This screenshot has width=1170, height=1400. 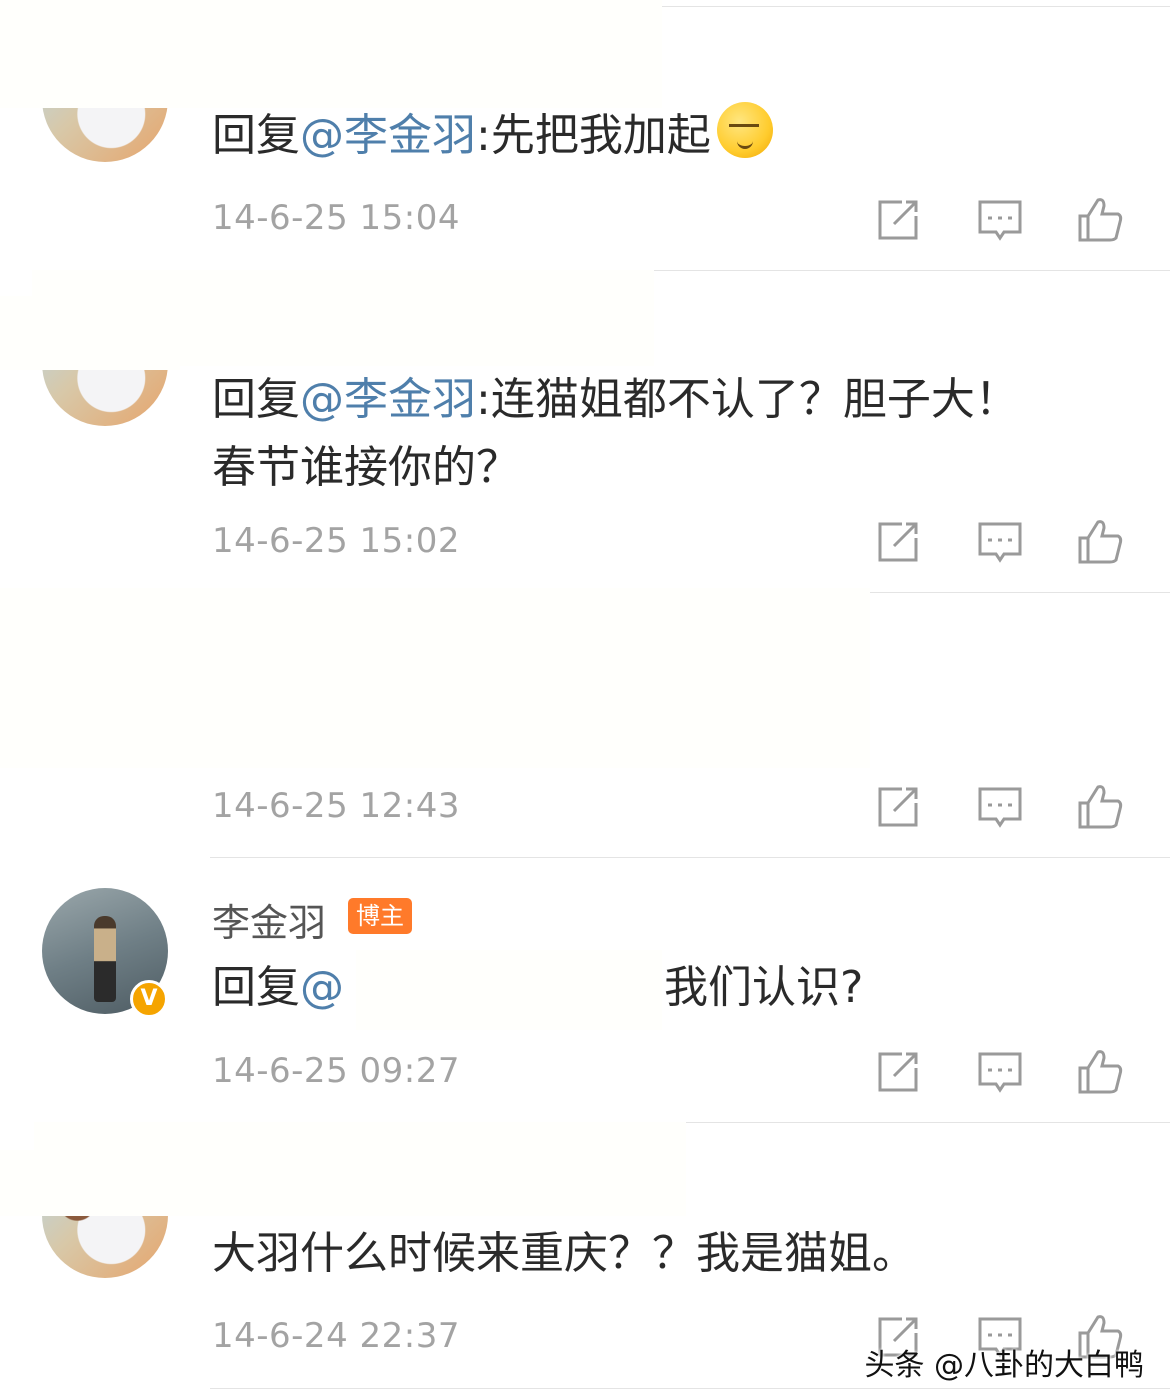 What do you see at coordinates (366, 467) in the screenshot?
I see `comment-text-line2: 春节谁接你的？` at bounding box center [366, 467].